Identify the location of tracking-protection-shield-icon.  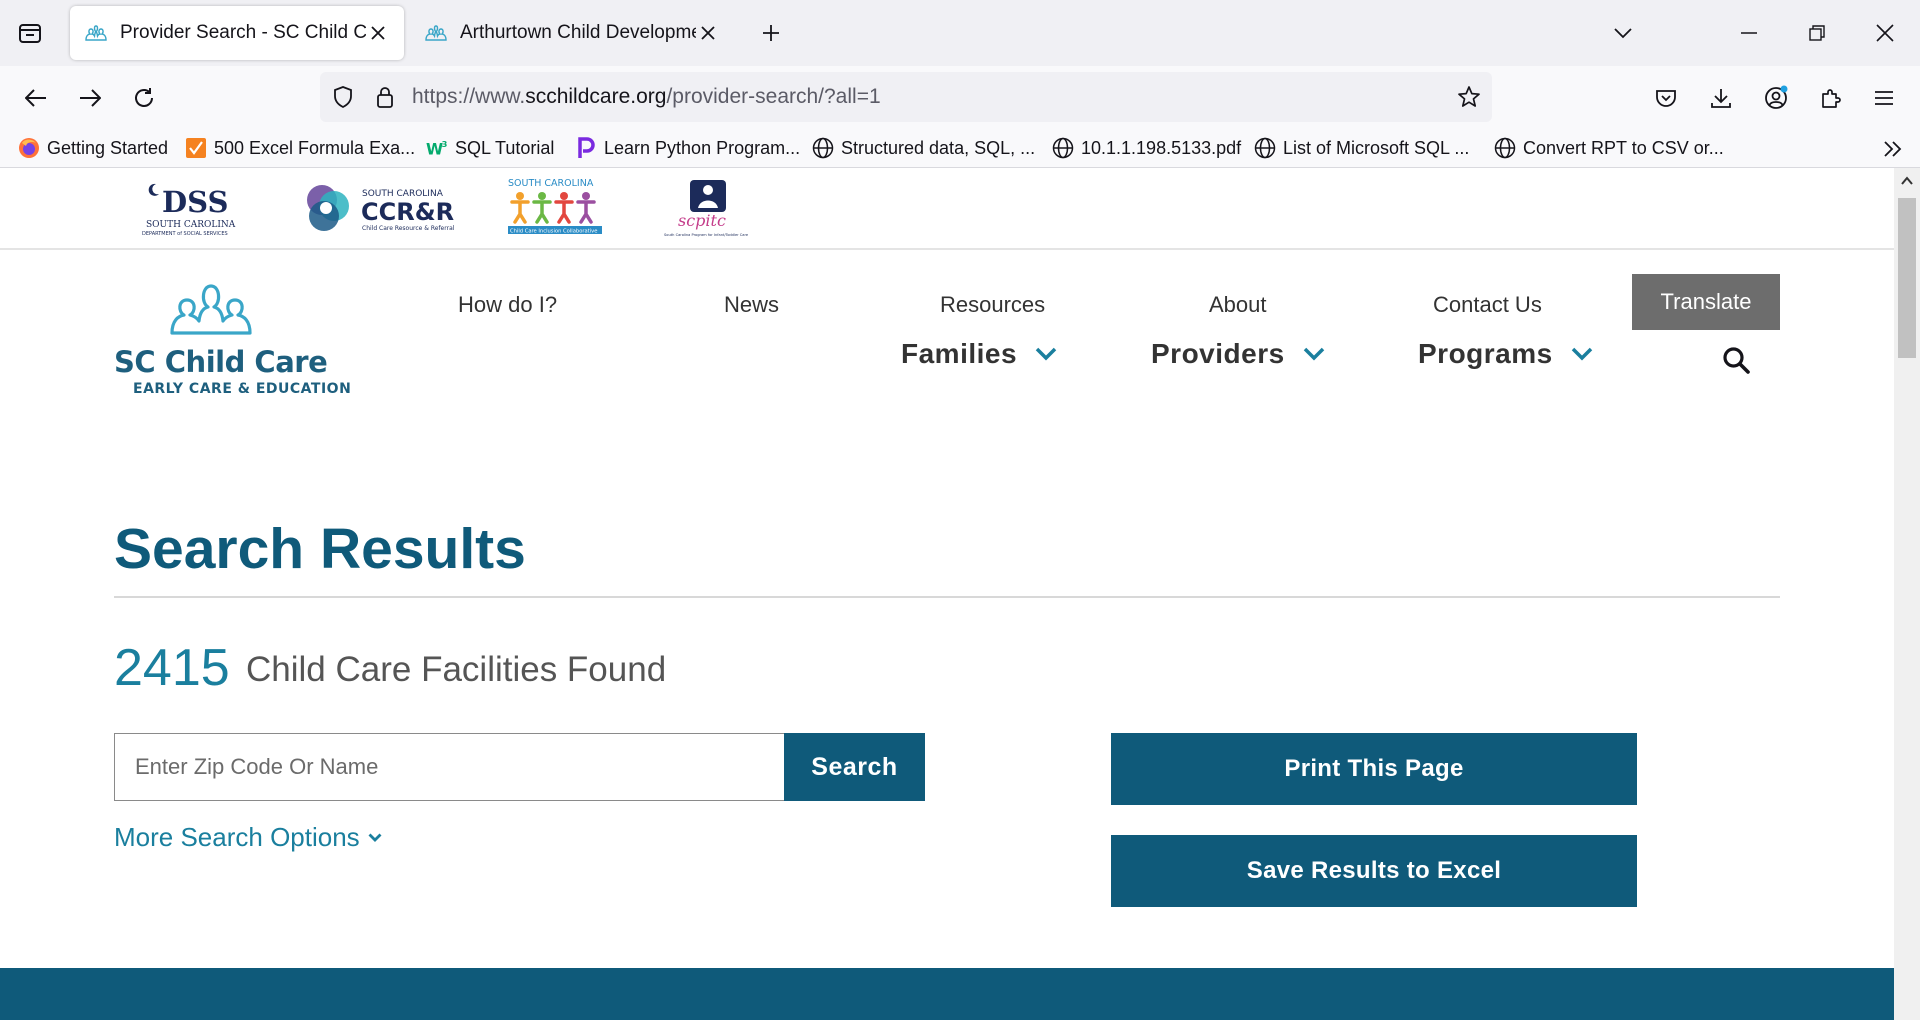
(343, 97).